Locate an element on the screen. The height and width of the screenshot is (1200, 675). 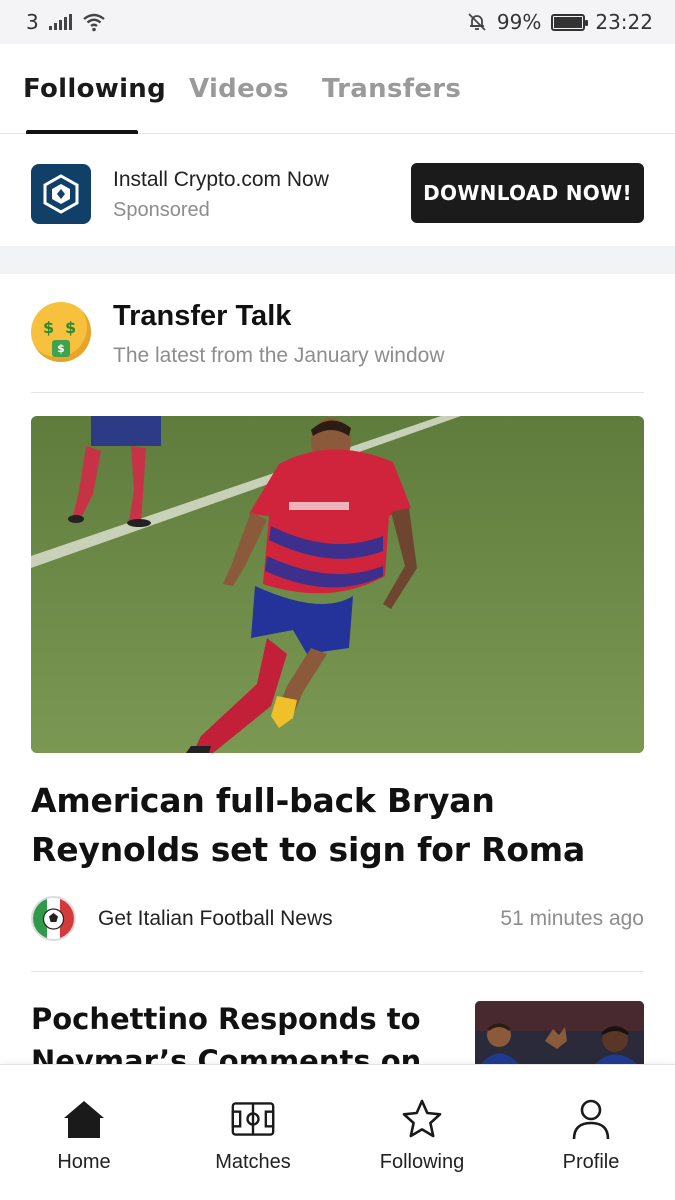
wifi-icon is located at coordinates (93, 22).